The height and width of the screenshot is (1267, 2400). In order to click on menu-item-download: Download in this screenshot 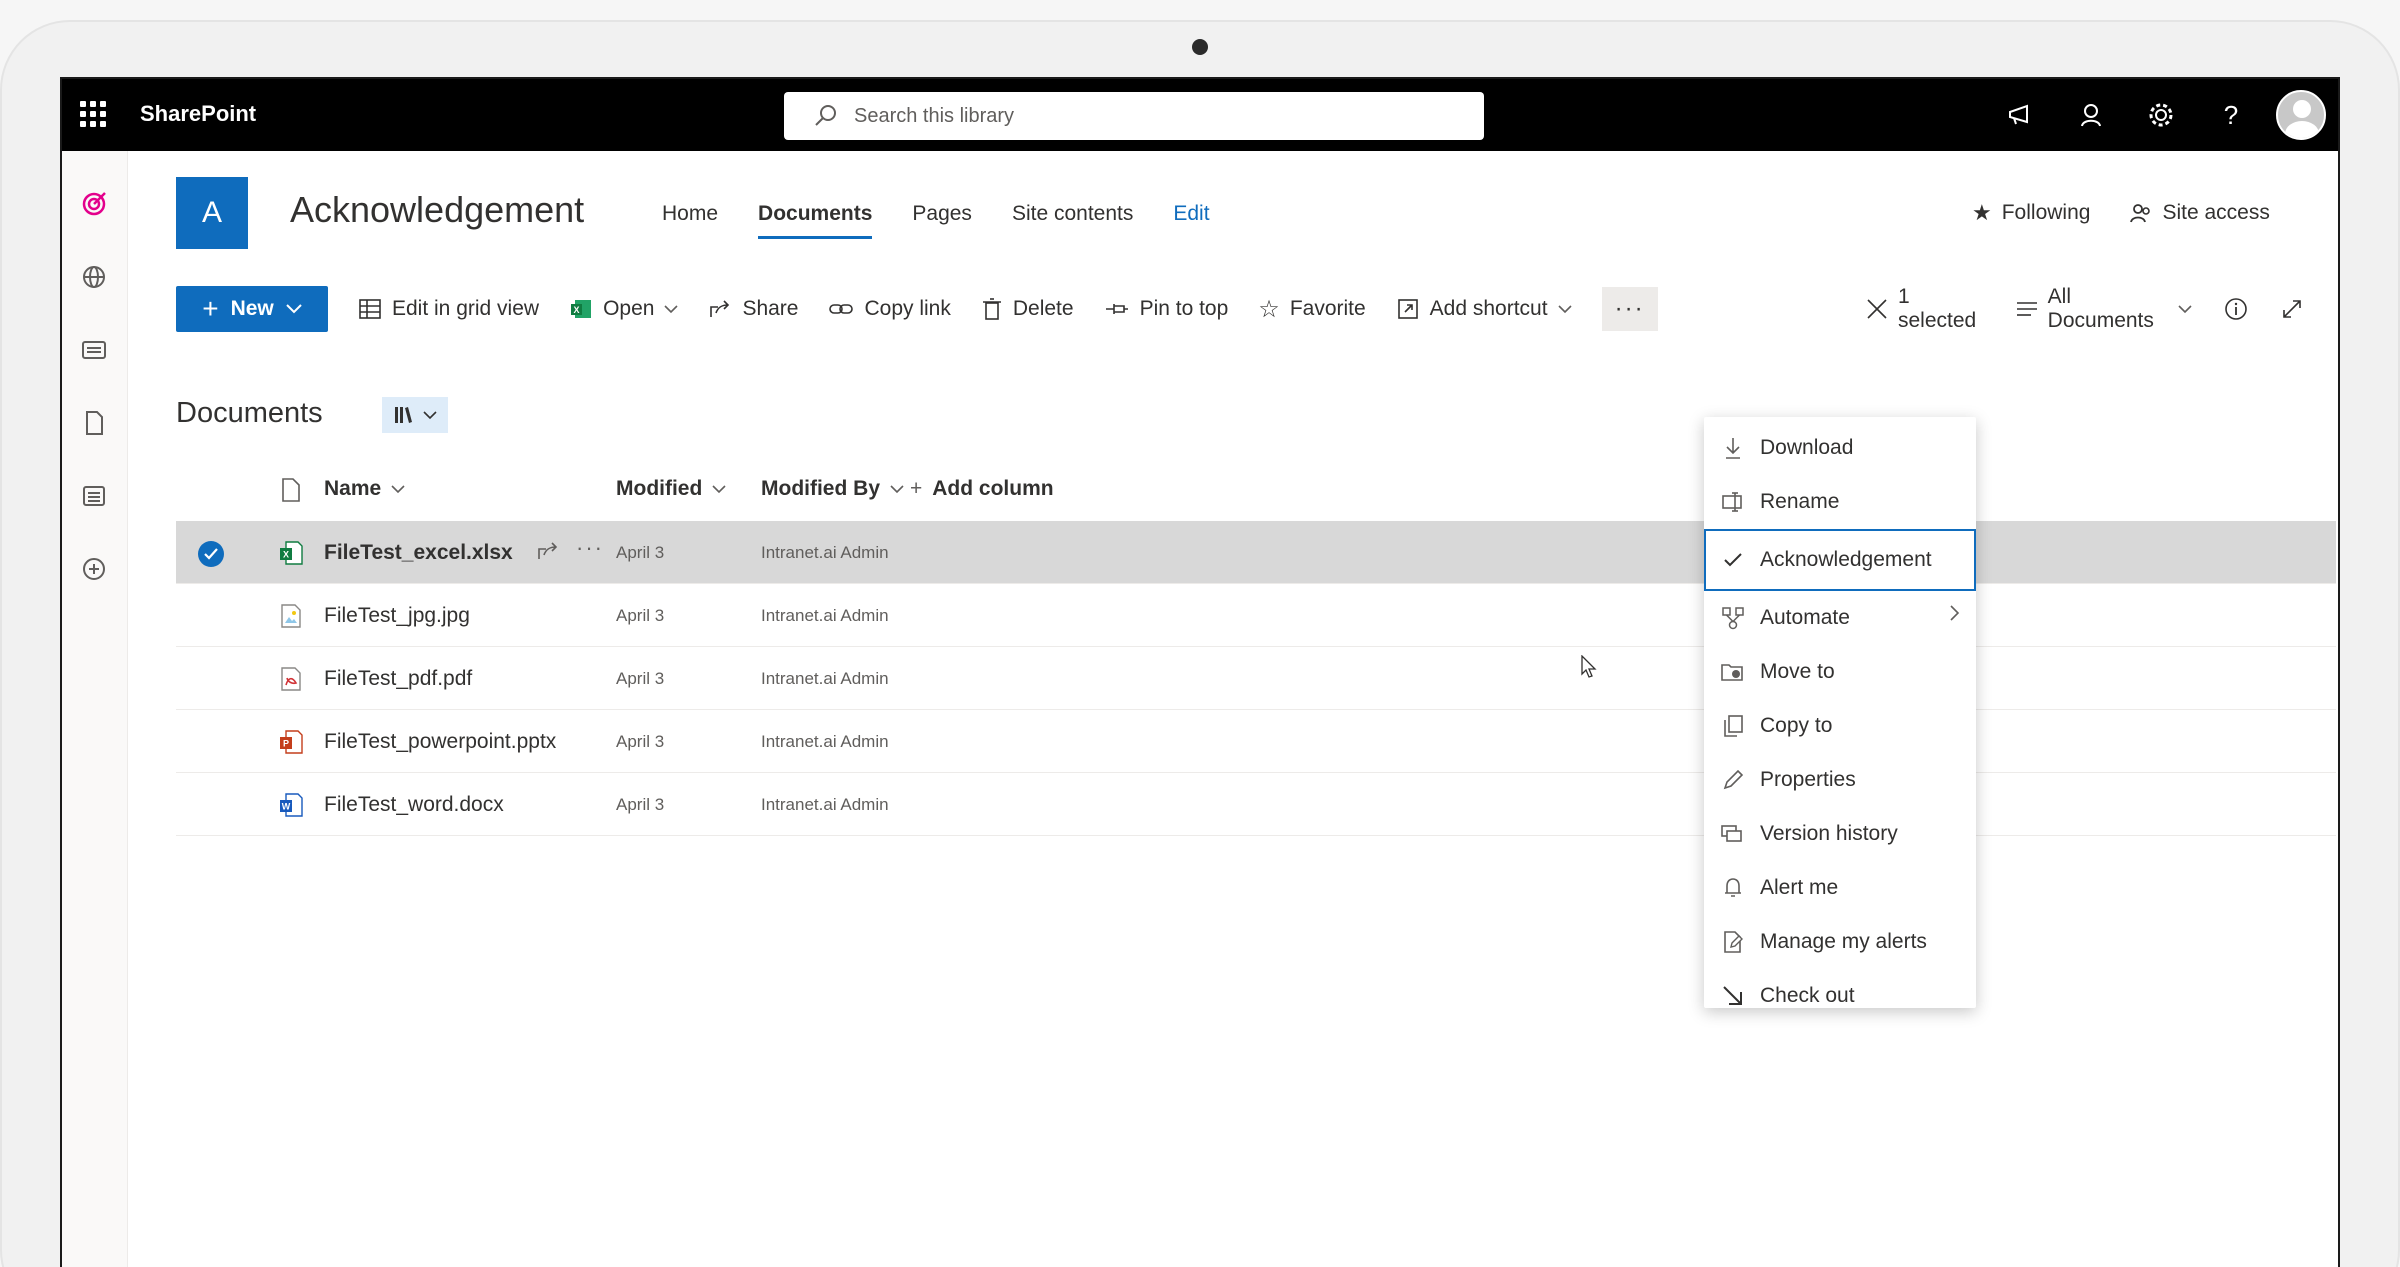, I will do `click(1840, 448)`.